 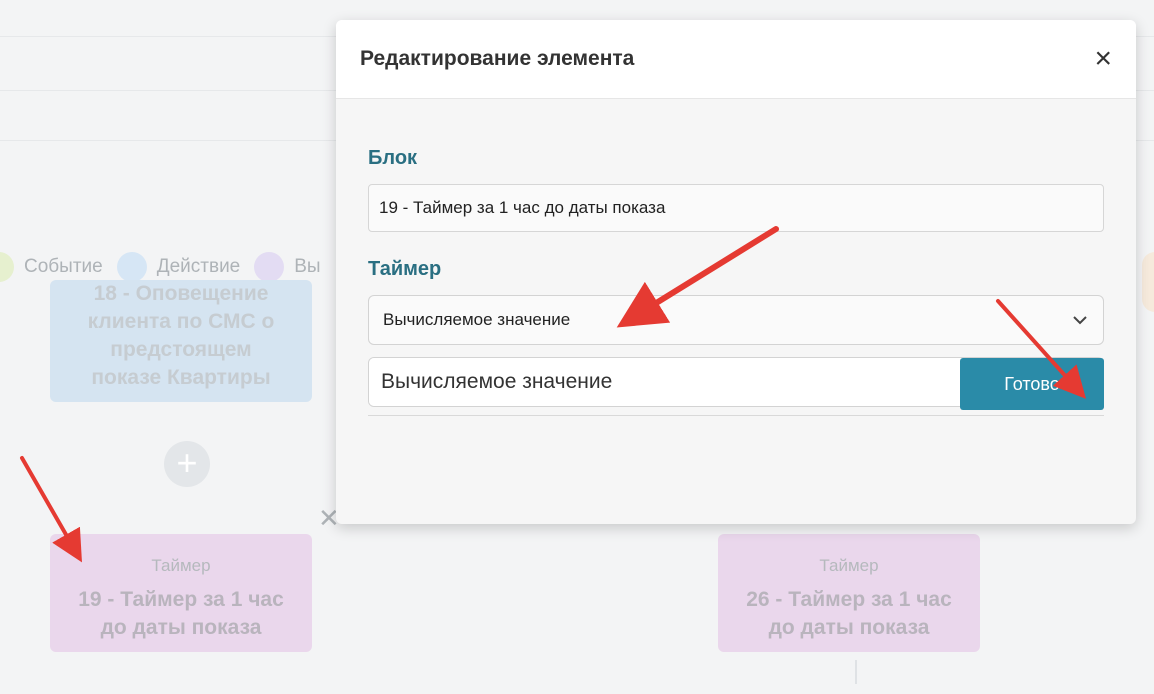 I want to click on legend-item-event: Событие, so click(x=51, y=267).